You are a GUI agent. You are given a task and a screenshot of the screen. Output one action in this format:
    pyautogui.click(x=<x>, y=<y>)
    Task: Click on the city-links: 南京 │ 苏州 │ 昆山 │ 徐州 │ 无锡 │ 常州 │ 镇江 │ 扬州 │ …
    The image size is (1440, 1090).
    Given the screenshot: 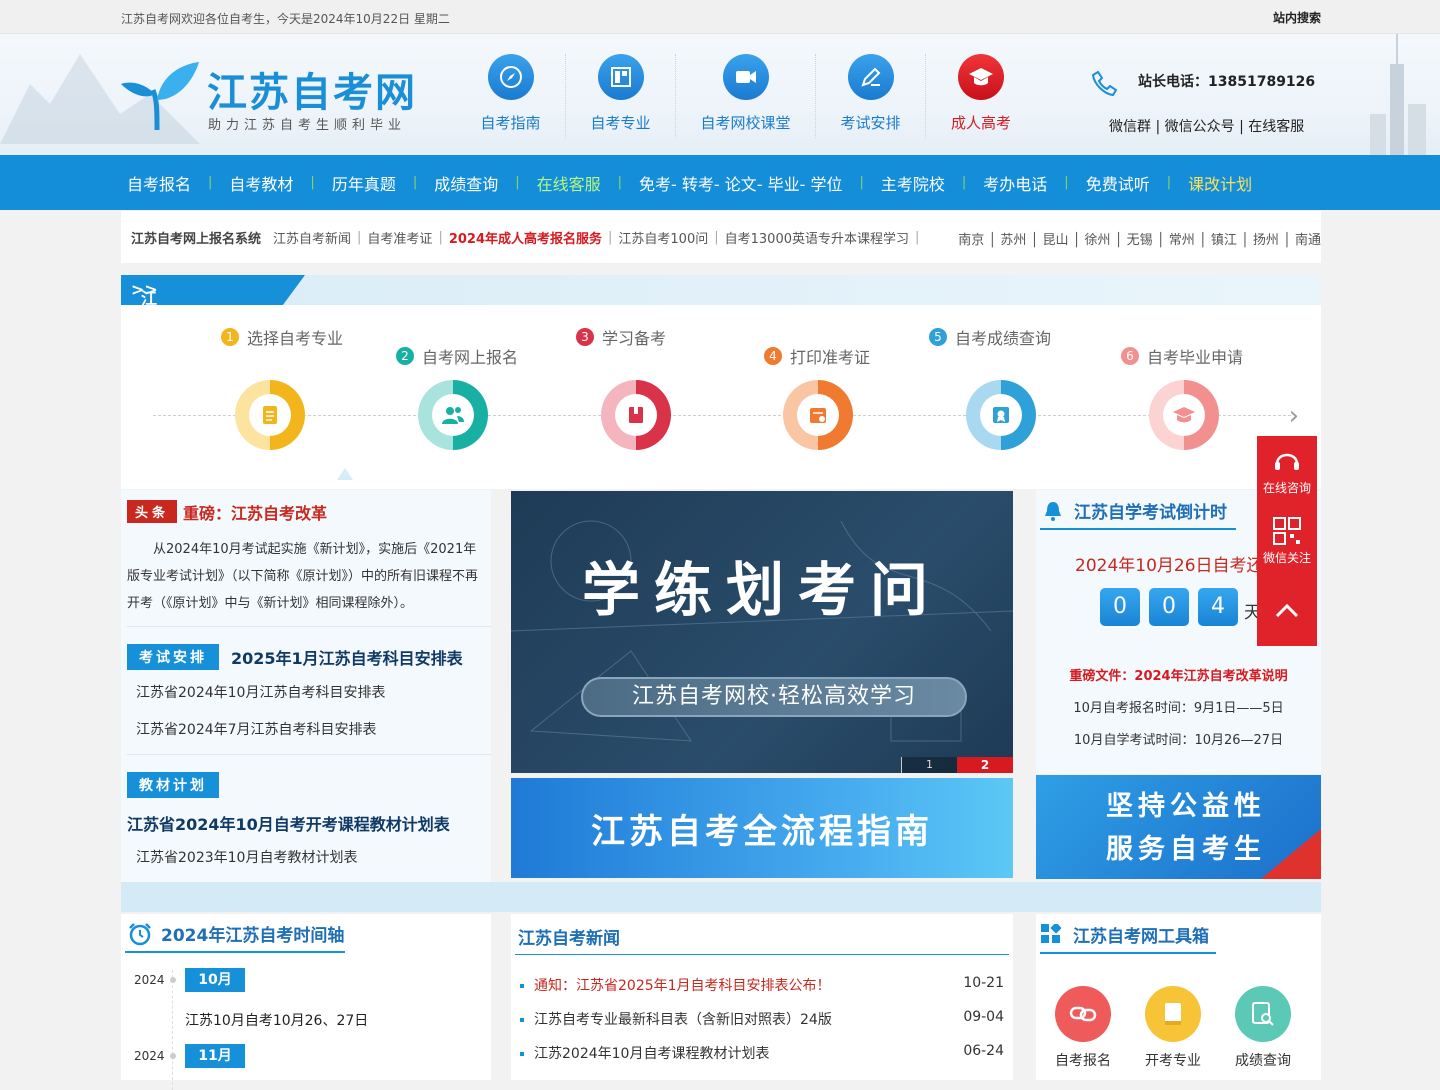 What is the action you would take?
    pyautogui.click(x=1139, y=238)
    